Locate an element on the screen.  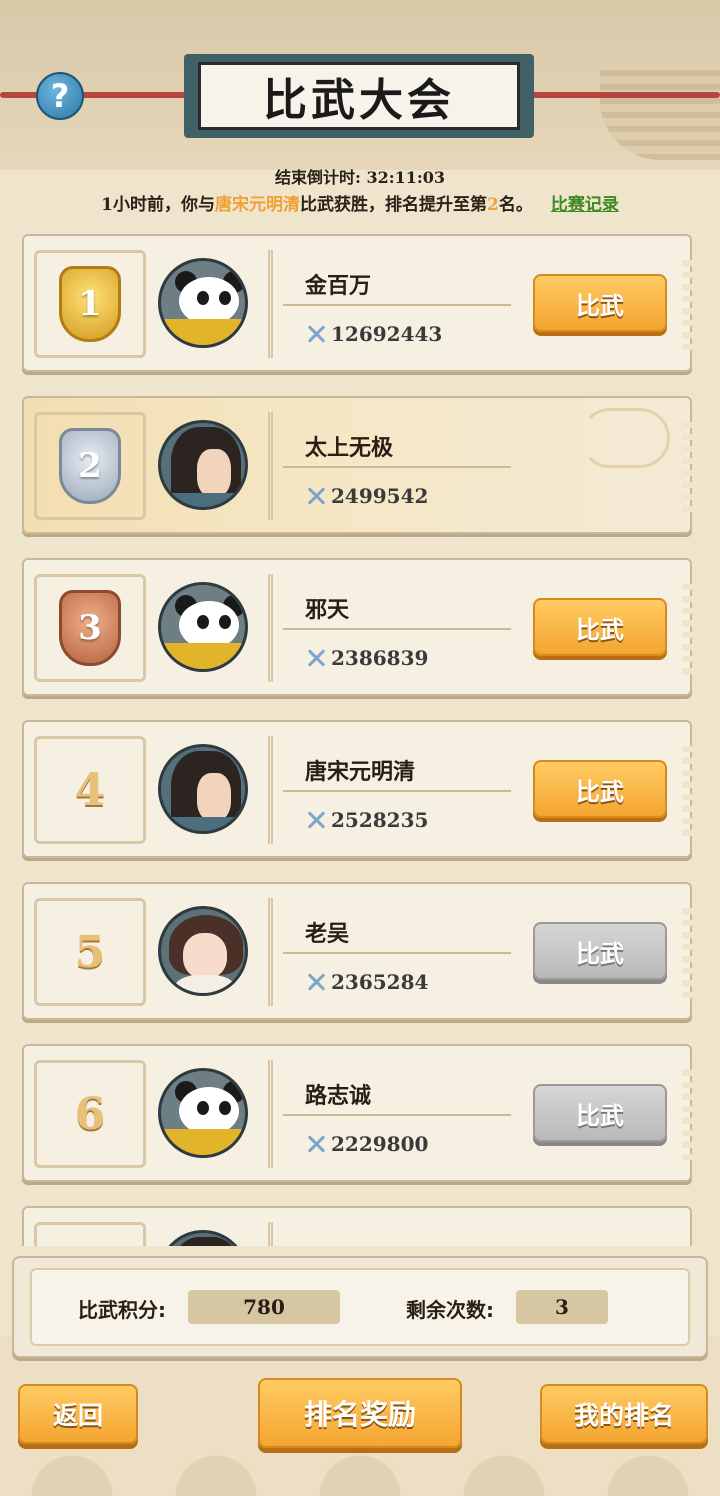
countdown-value: 32:11:03 is located at coordinates (406, 177).